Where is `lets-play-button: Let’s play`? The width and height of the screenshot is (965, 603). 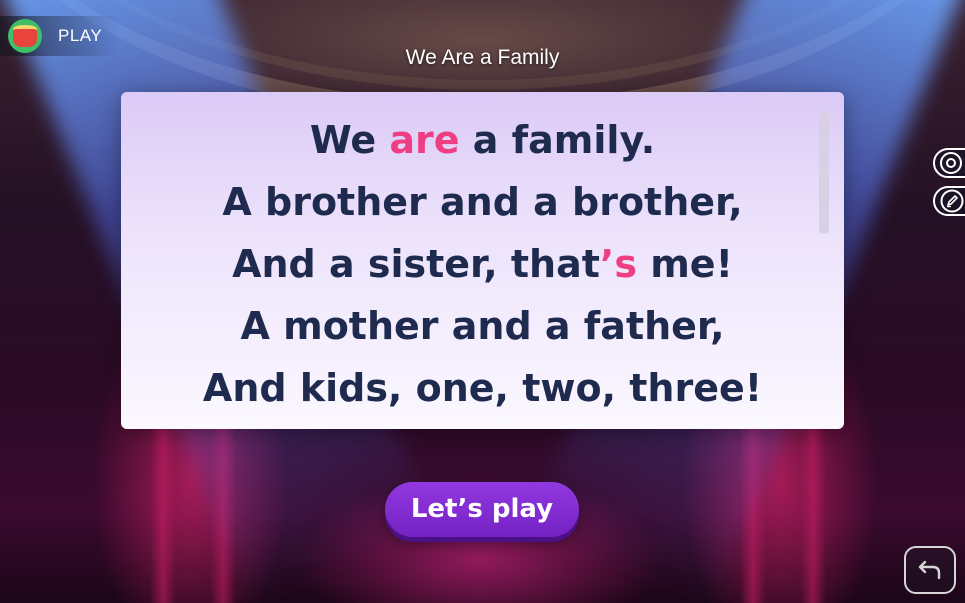
lets-play-button: Let’s play is located at coordinates (482, 509).